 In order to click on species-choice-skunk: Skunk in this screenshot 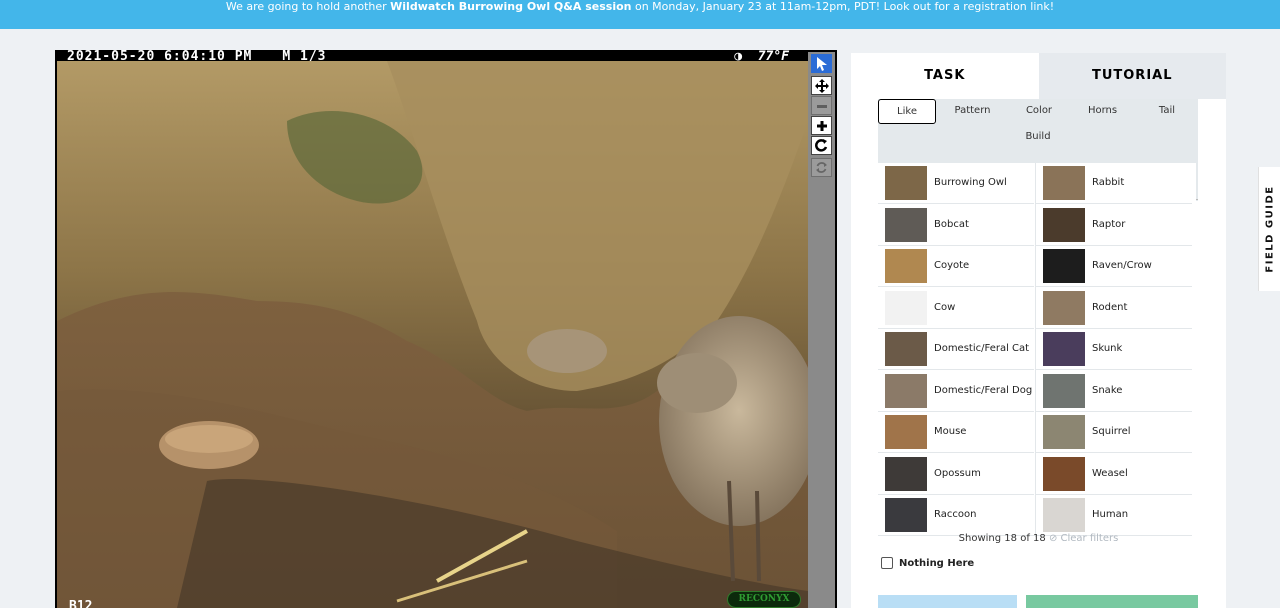, I will do `click(1114, 349)`.